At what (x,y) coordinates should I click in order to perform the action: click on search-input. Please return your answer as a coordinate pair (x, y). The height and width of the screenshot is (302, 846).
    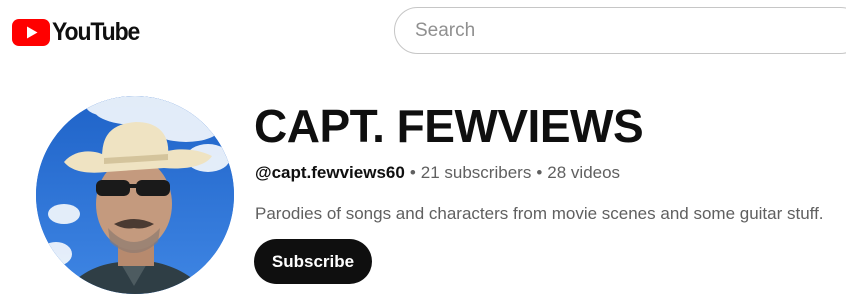
    Looking at the image, I should click on (625, 30).